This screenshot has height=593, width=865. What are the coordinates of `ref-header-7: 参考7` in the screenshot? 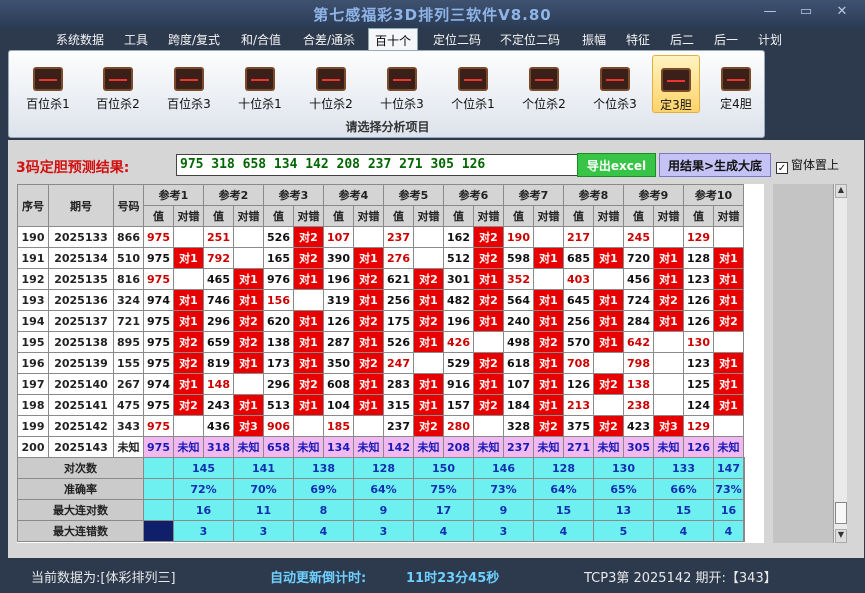 It's located at (533, 195).